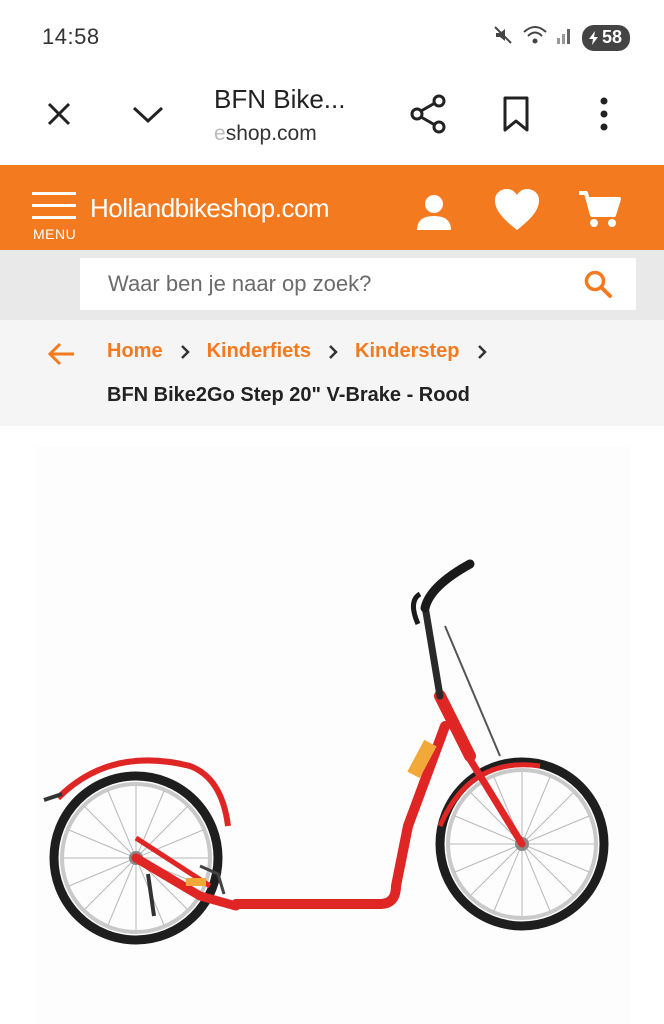  What do you see at coordinates (59, 114) in the screenshot?
I see `close-icon` at bounding box center [59, 114].